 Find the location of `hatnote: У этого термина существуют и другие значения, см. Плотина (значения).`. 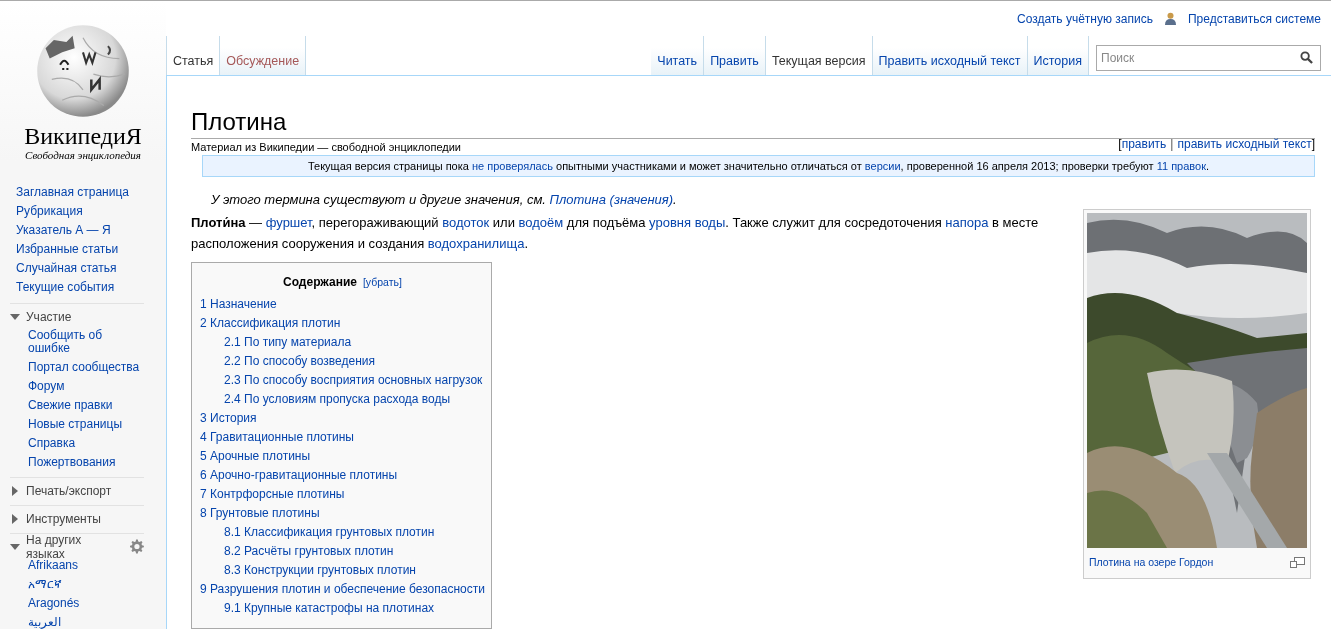

hatnote: У этого термина существуют и другие значения, см. Плотина (значения). is located at coordinates (444, 200).